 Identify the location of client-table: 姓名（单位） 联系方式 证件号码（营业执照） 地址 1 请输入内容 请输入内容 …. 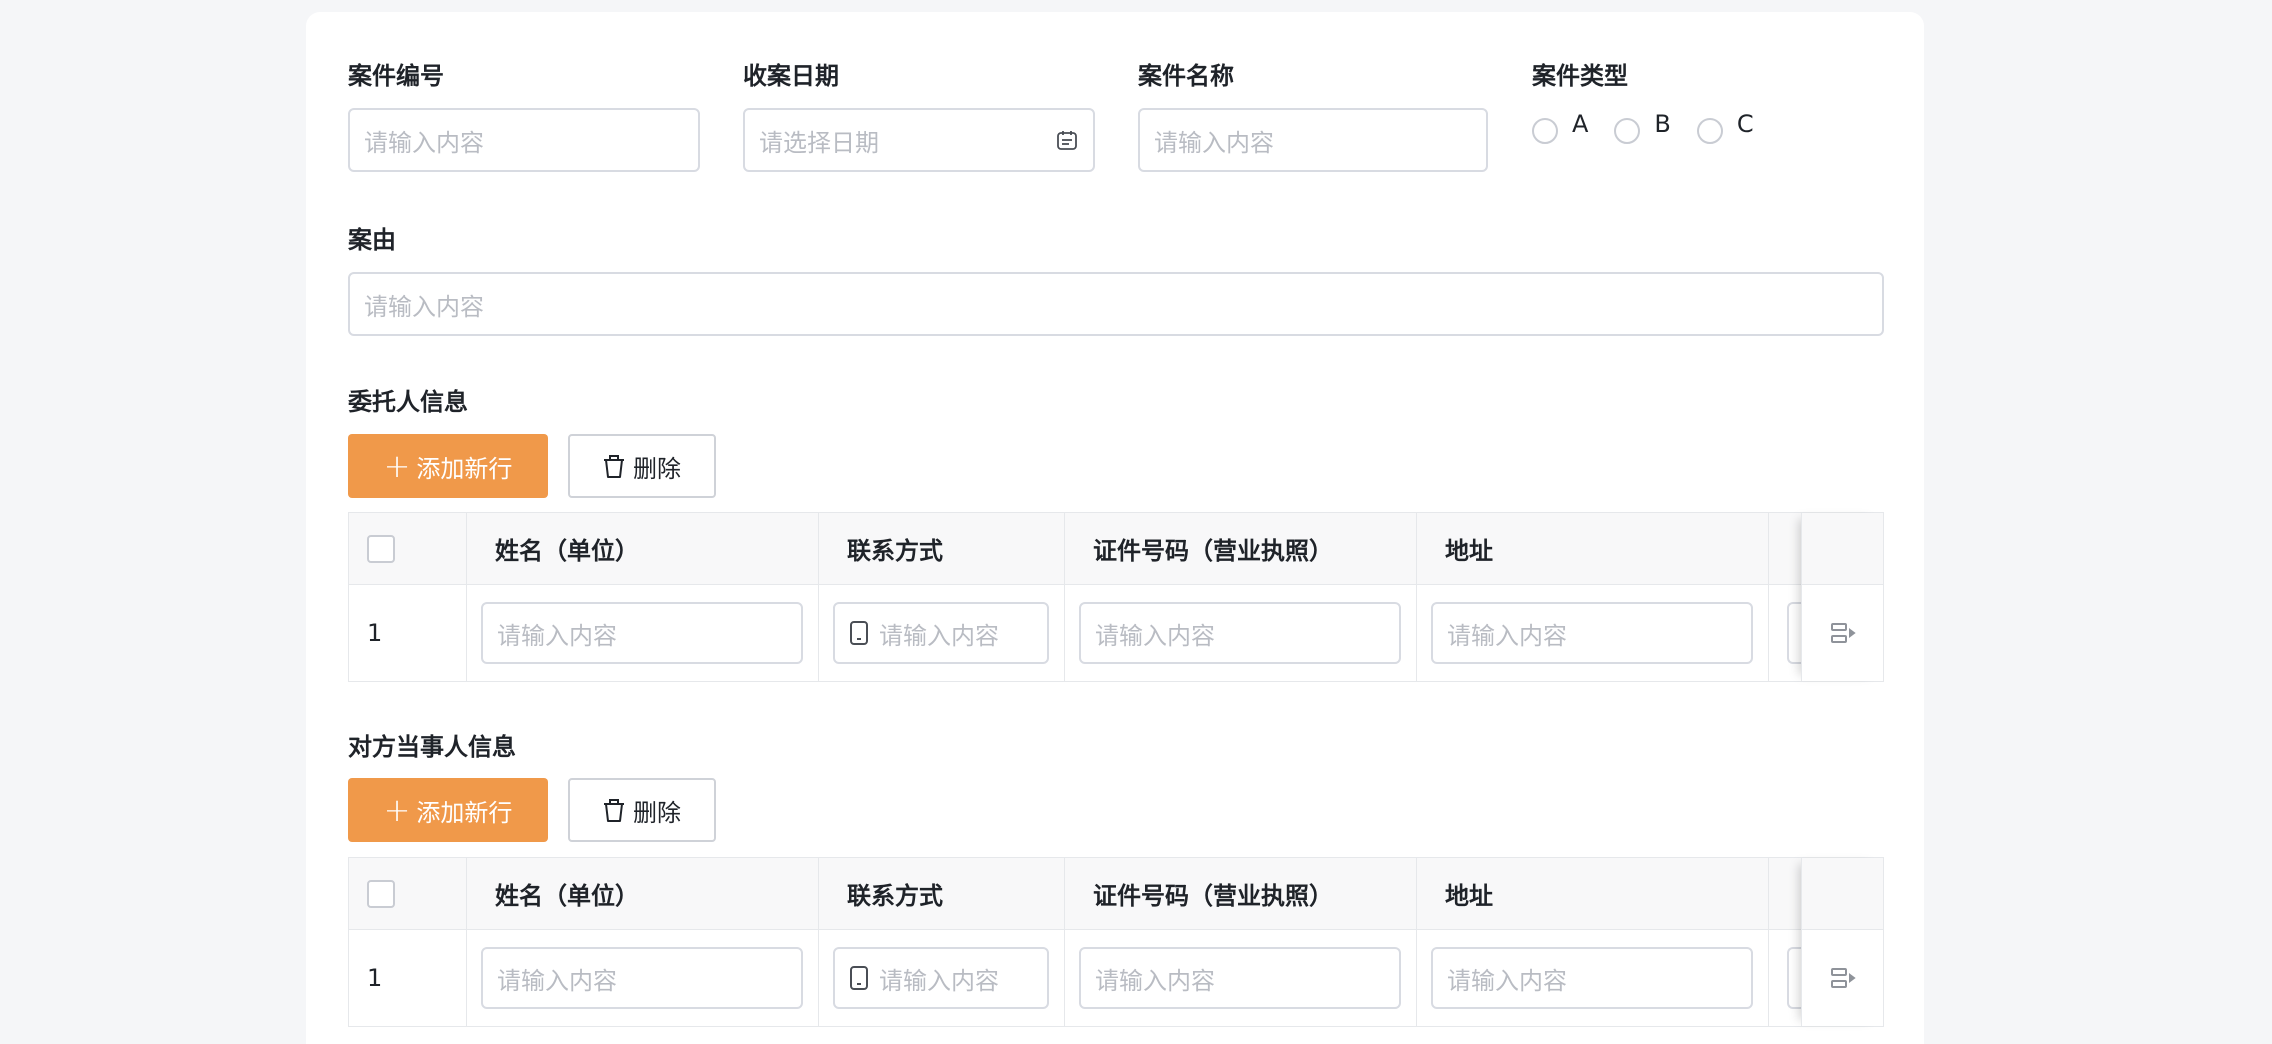
(1116, 597).